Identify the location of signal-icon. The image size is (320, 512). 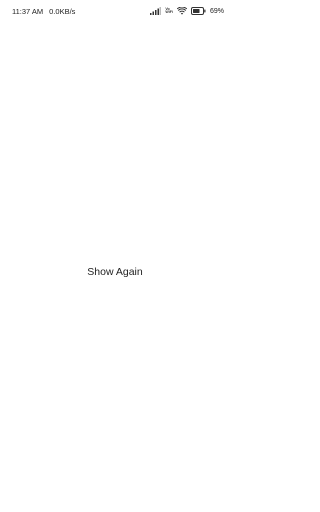
(156, 11).